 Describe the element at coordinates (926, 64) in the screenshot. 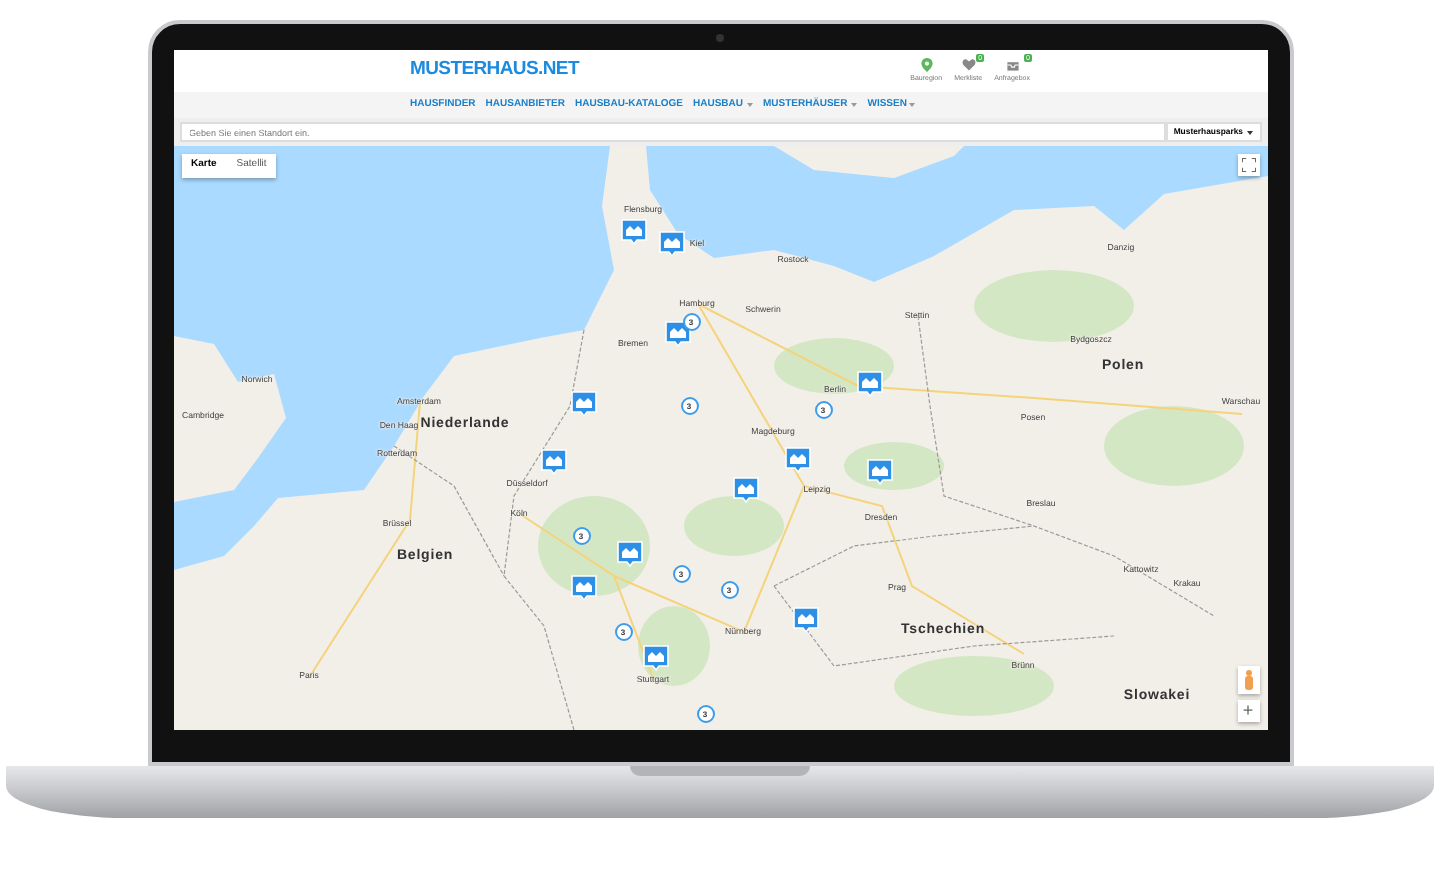

I see `pin-icon` at that location.